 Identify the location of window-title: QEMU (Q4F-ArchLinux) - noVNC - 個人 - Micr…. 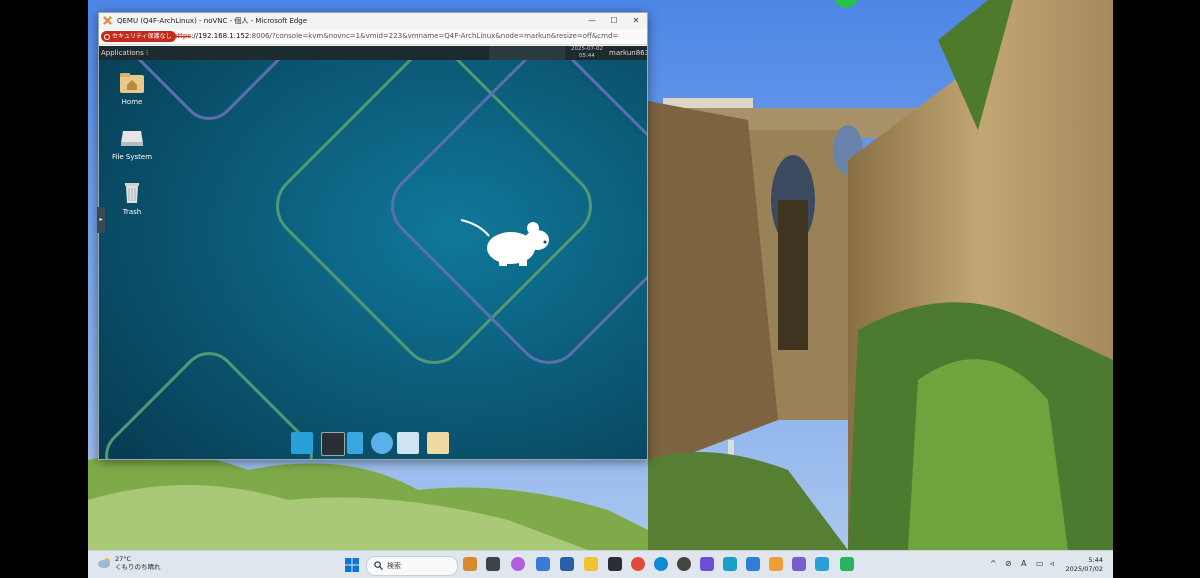
(212, 21).